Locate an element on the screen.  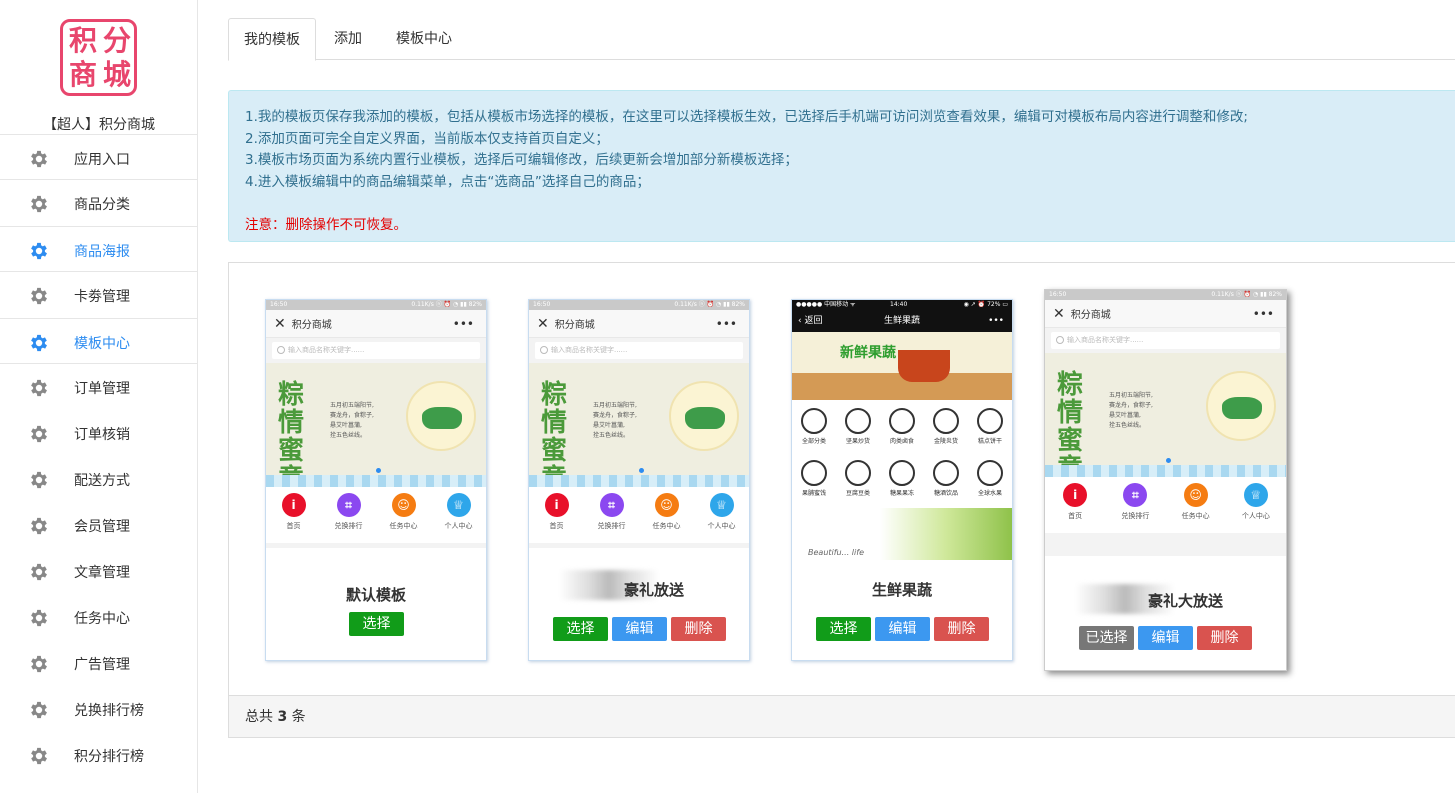
sidebar-item: 广告管理 is located at coordinates (99, 663).